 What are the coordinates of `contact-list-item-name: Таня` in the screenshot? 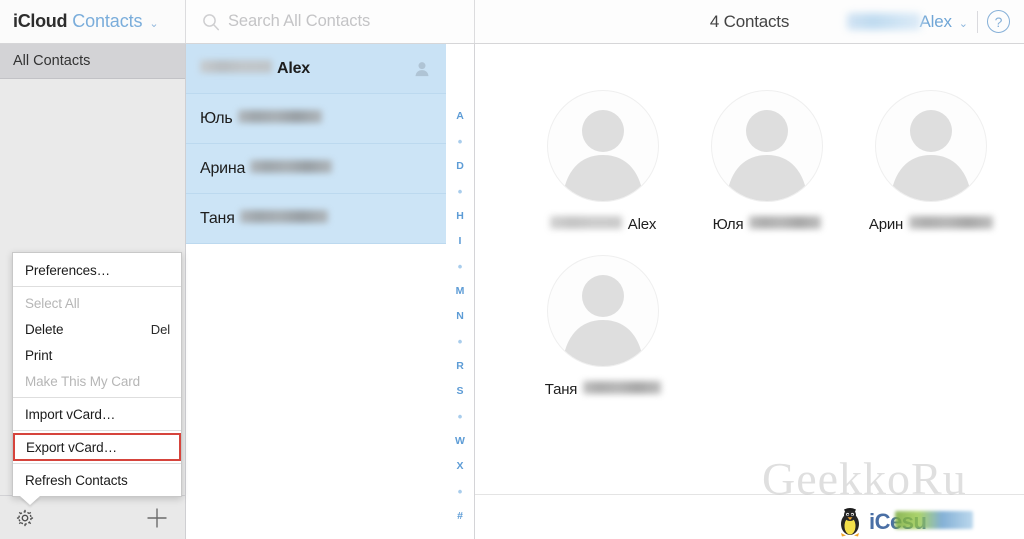 It's located at (264, 218).